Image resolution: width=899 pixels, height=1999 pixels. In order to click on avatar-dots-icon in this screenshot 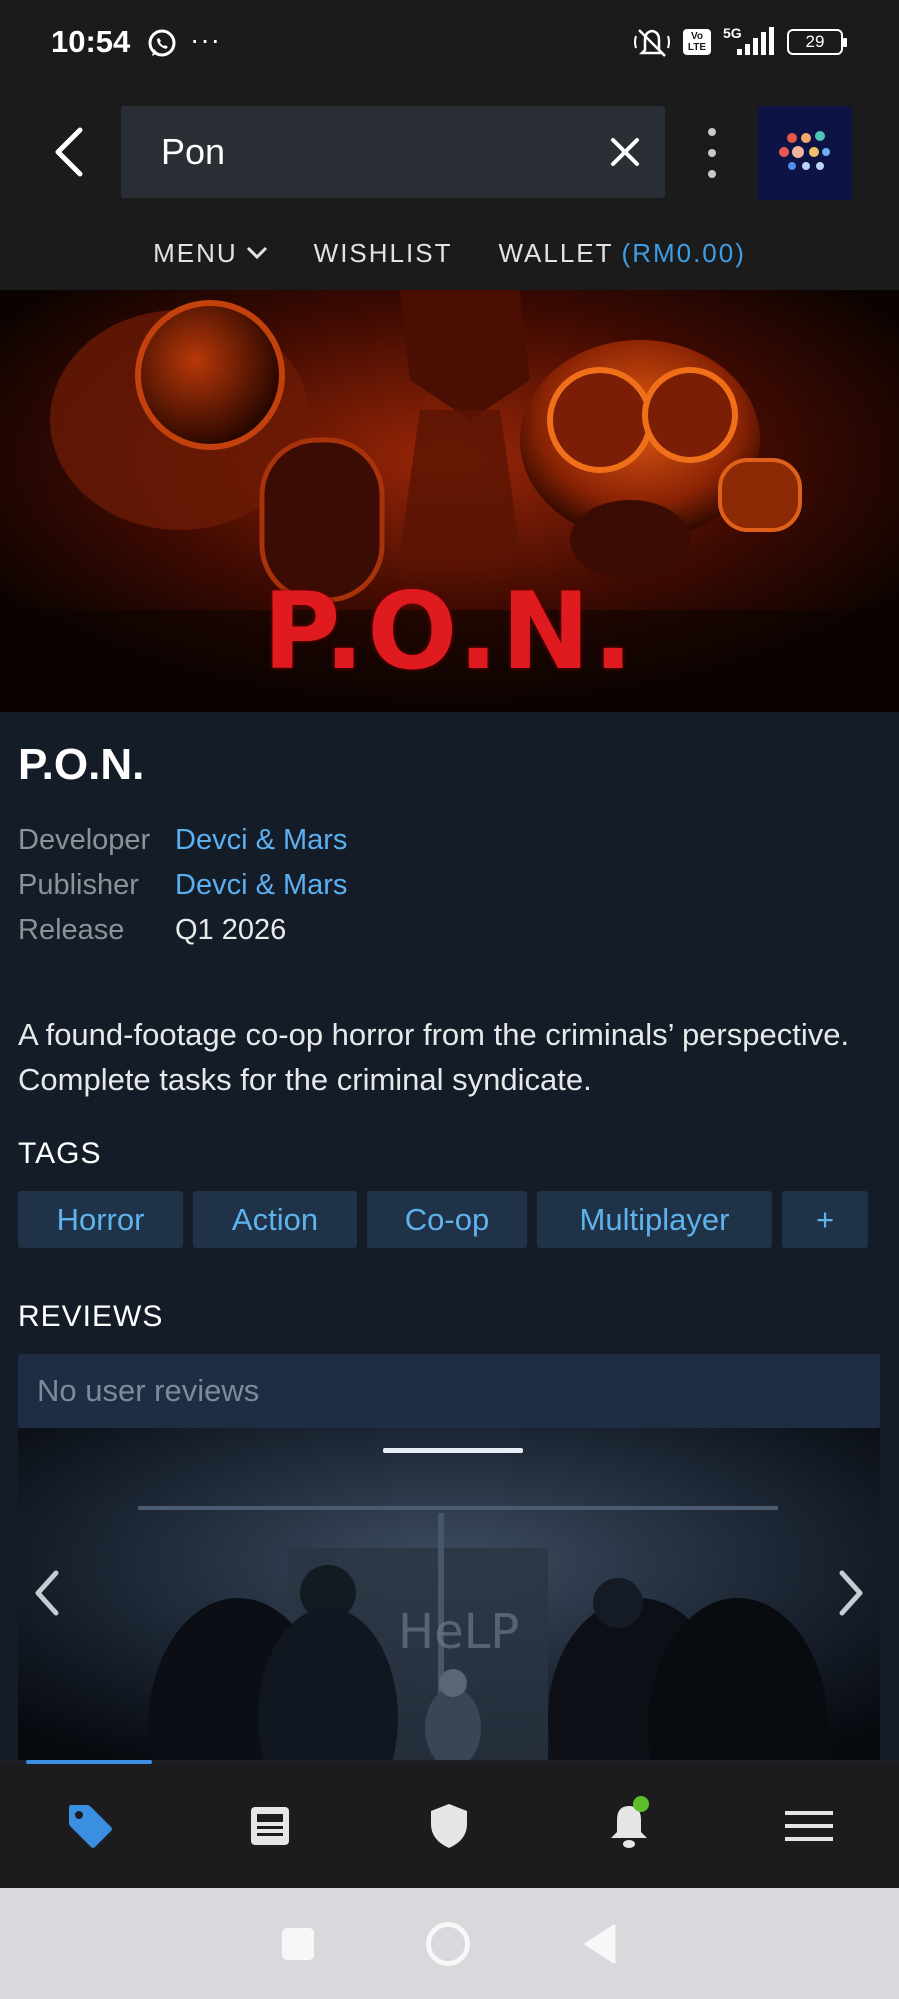, I will do `click(804, 150)`.